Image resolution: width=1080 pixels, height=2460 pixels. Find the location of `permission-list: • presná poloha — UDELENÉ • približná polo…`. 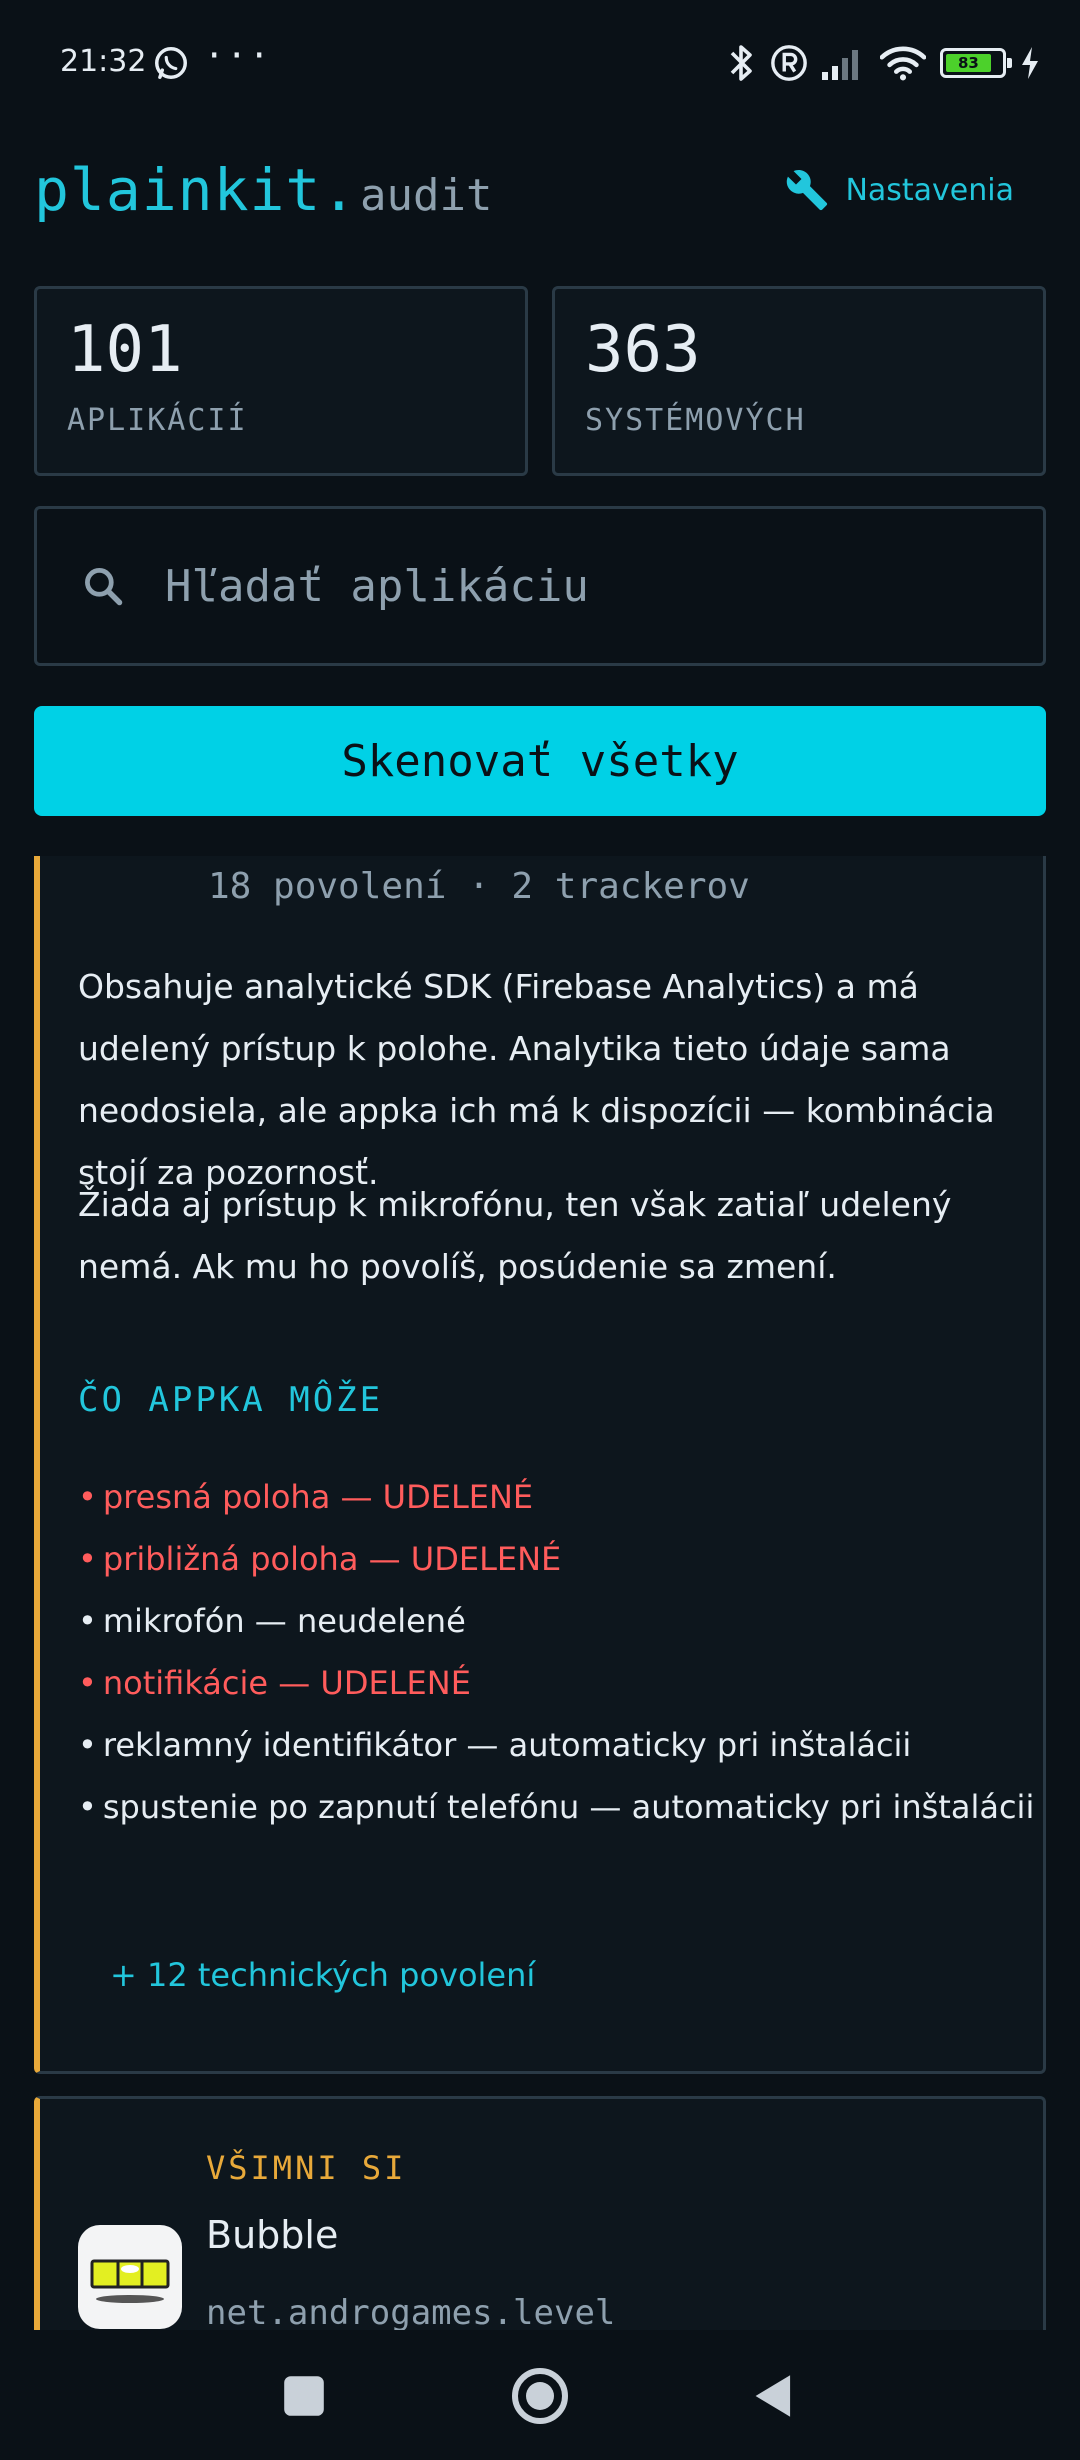

permission-list: • presná poloha — UDELENÉ • približná polo… is located at coordinates (558, 1652).